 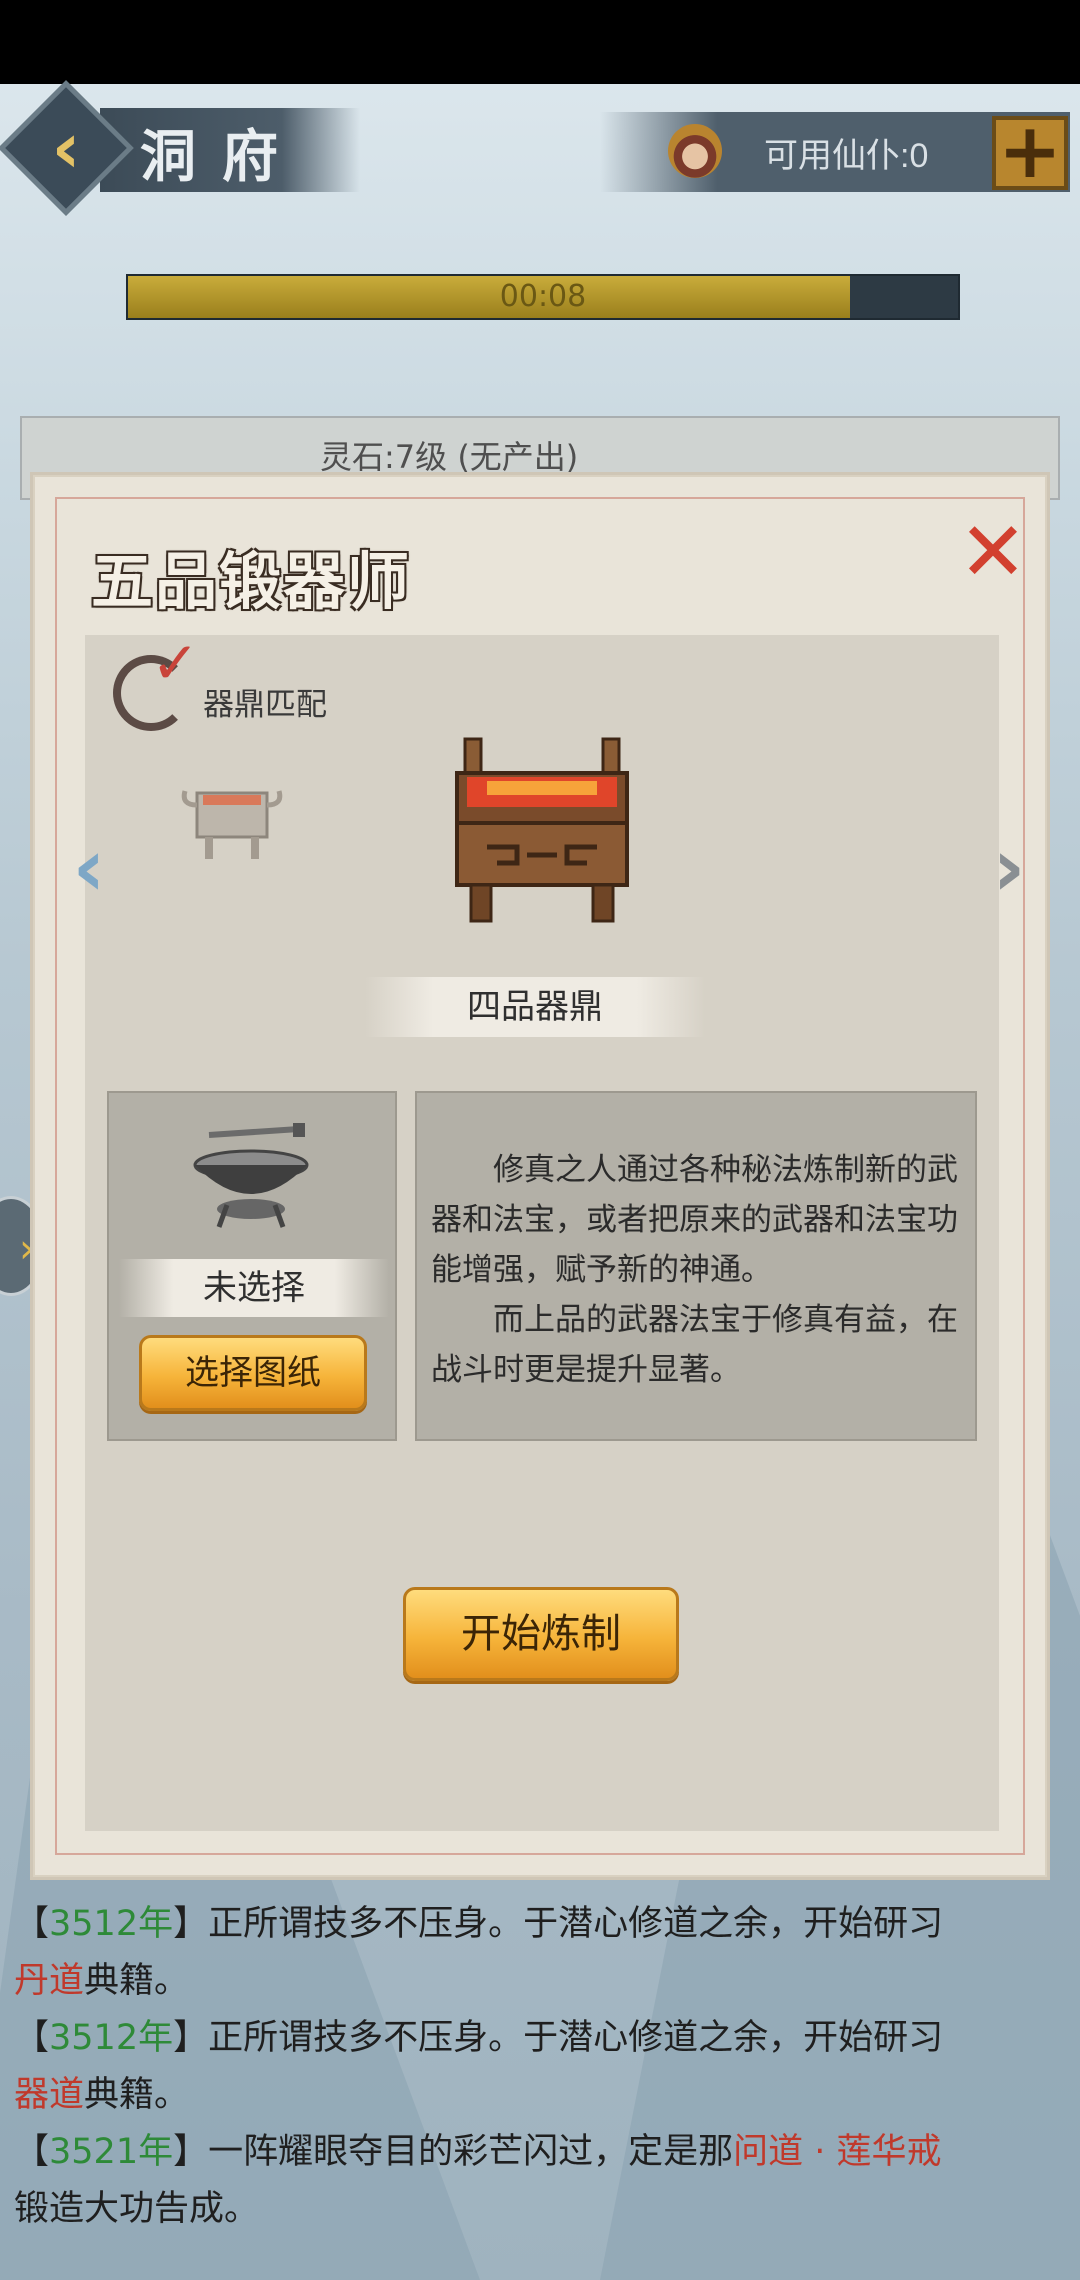 I want to click on close-button: ✕, so click(x=993, y=553).